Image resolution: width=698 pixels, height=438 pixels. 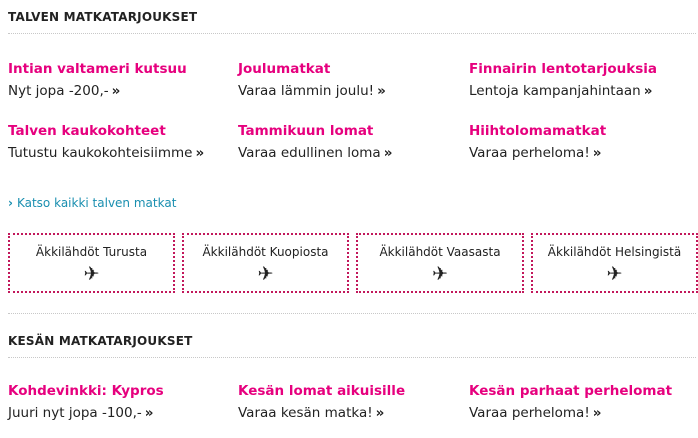 I want to click on offer-subtitle-text: Juuri nyt jopa -100,-, so click(x=75, y=413).